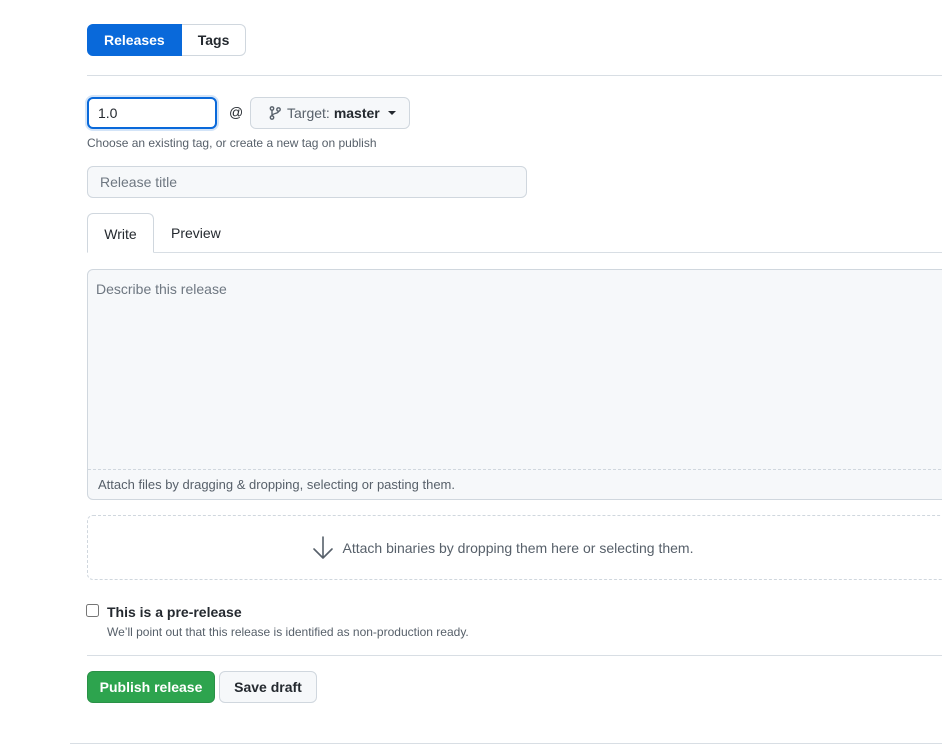 This screenshot has height=746, width=942. Describe the element at coordinates (120, 233) in the screenshot. I see `tab-write: Write` at that location.